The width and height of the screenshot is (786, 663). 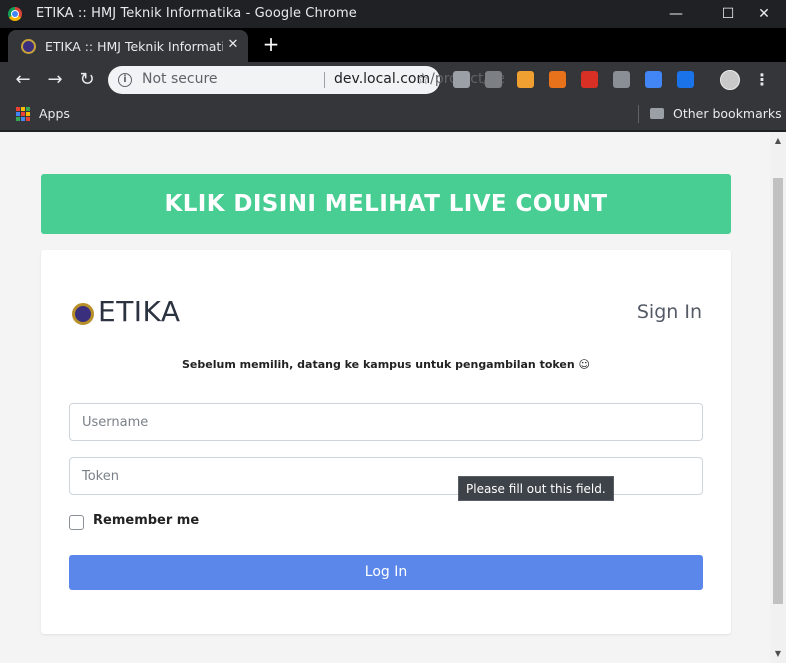 I want to click on logo-text: ETIKA, so click(x=139, y=311).